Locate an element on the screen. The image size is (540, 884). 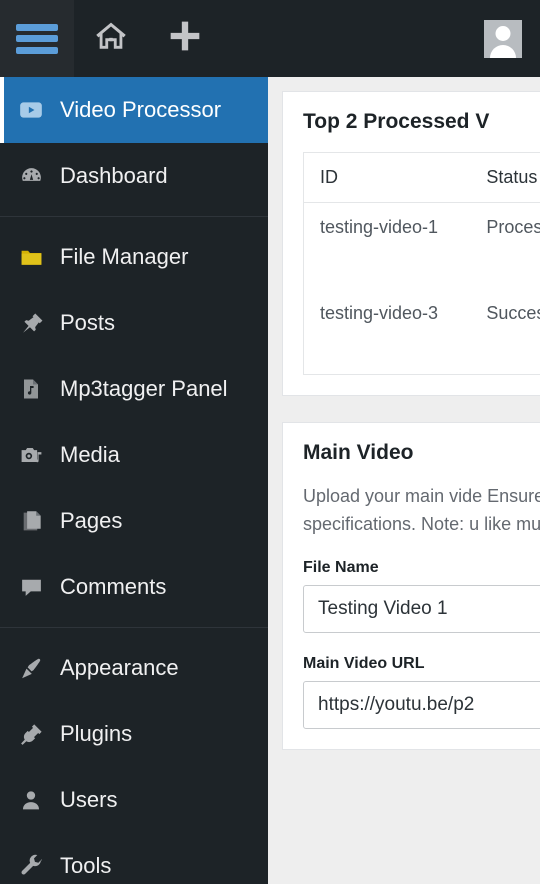
dashboard-gauge-icon is located at coordinates (31, 176).